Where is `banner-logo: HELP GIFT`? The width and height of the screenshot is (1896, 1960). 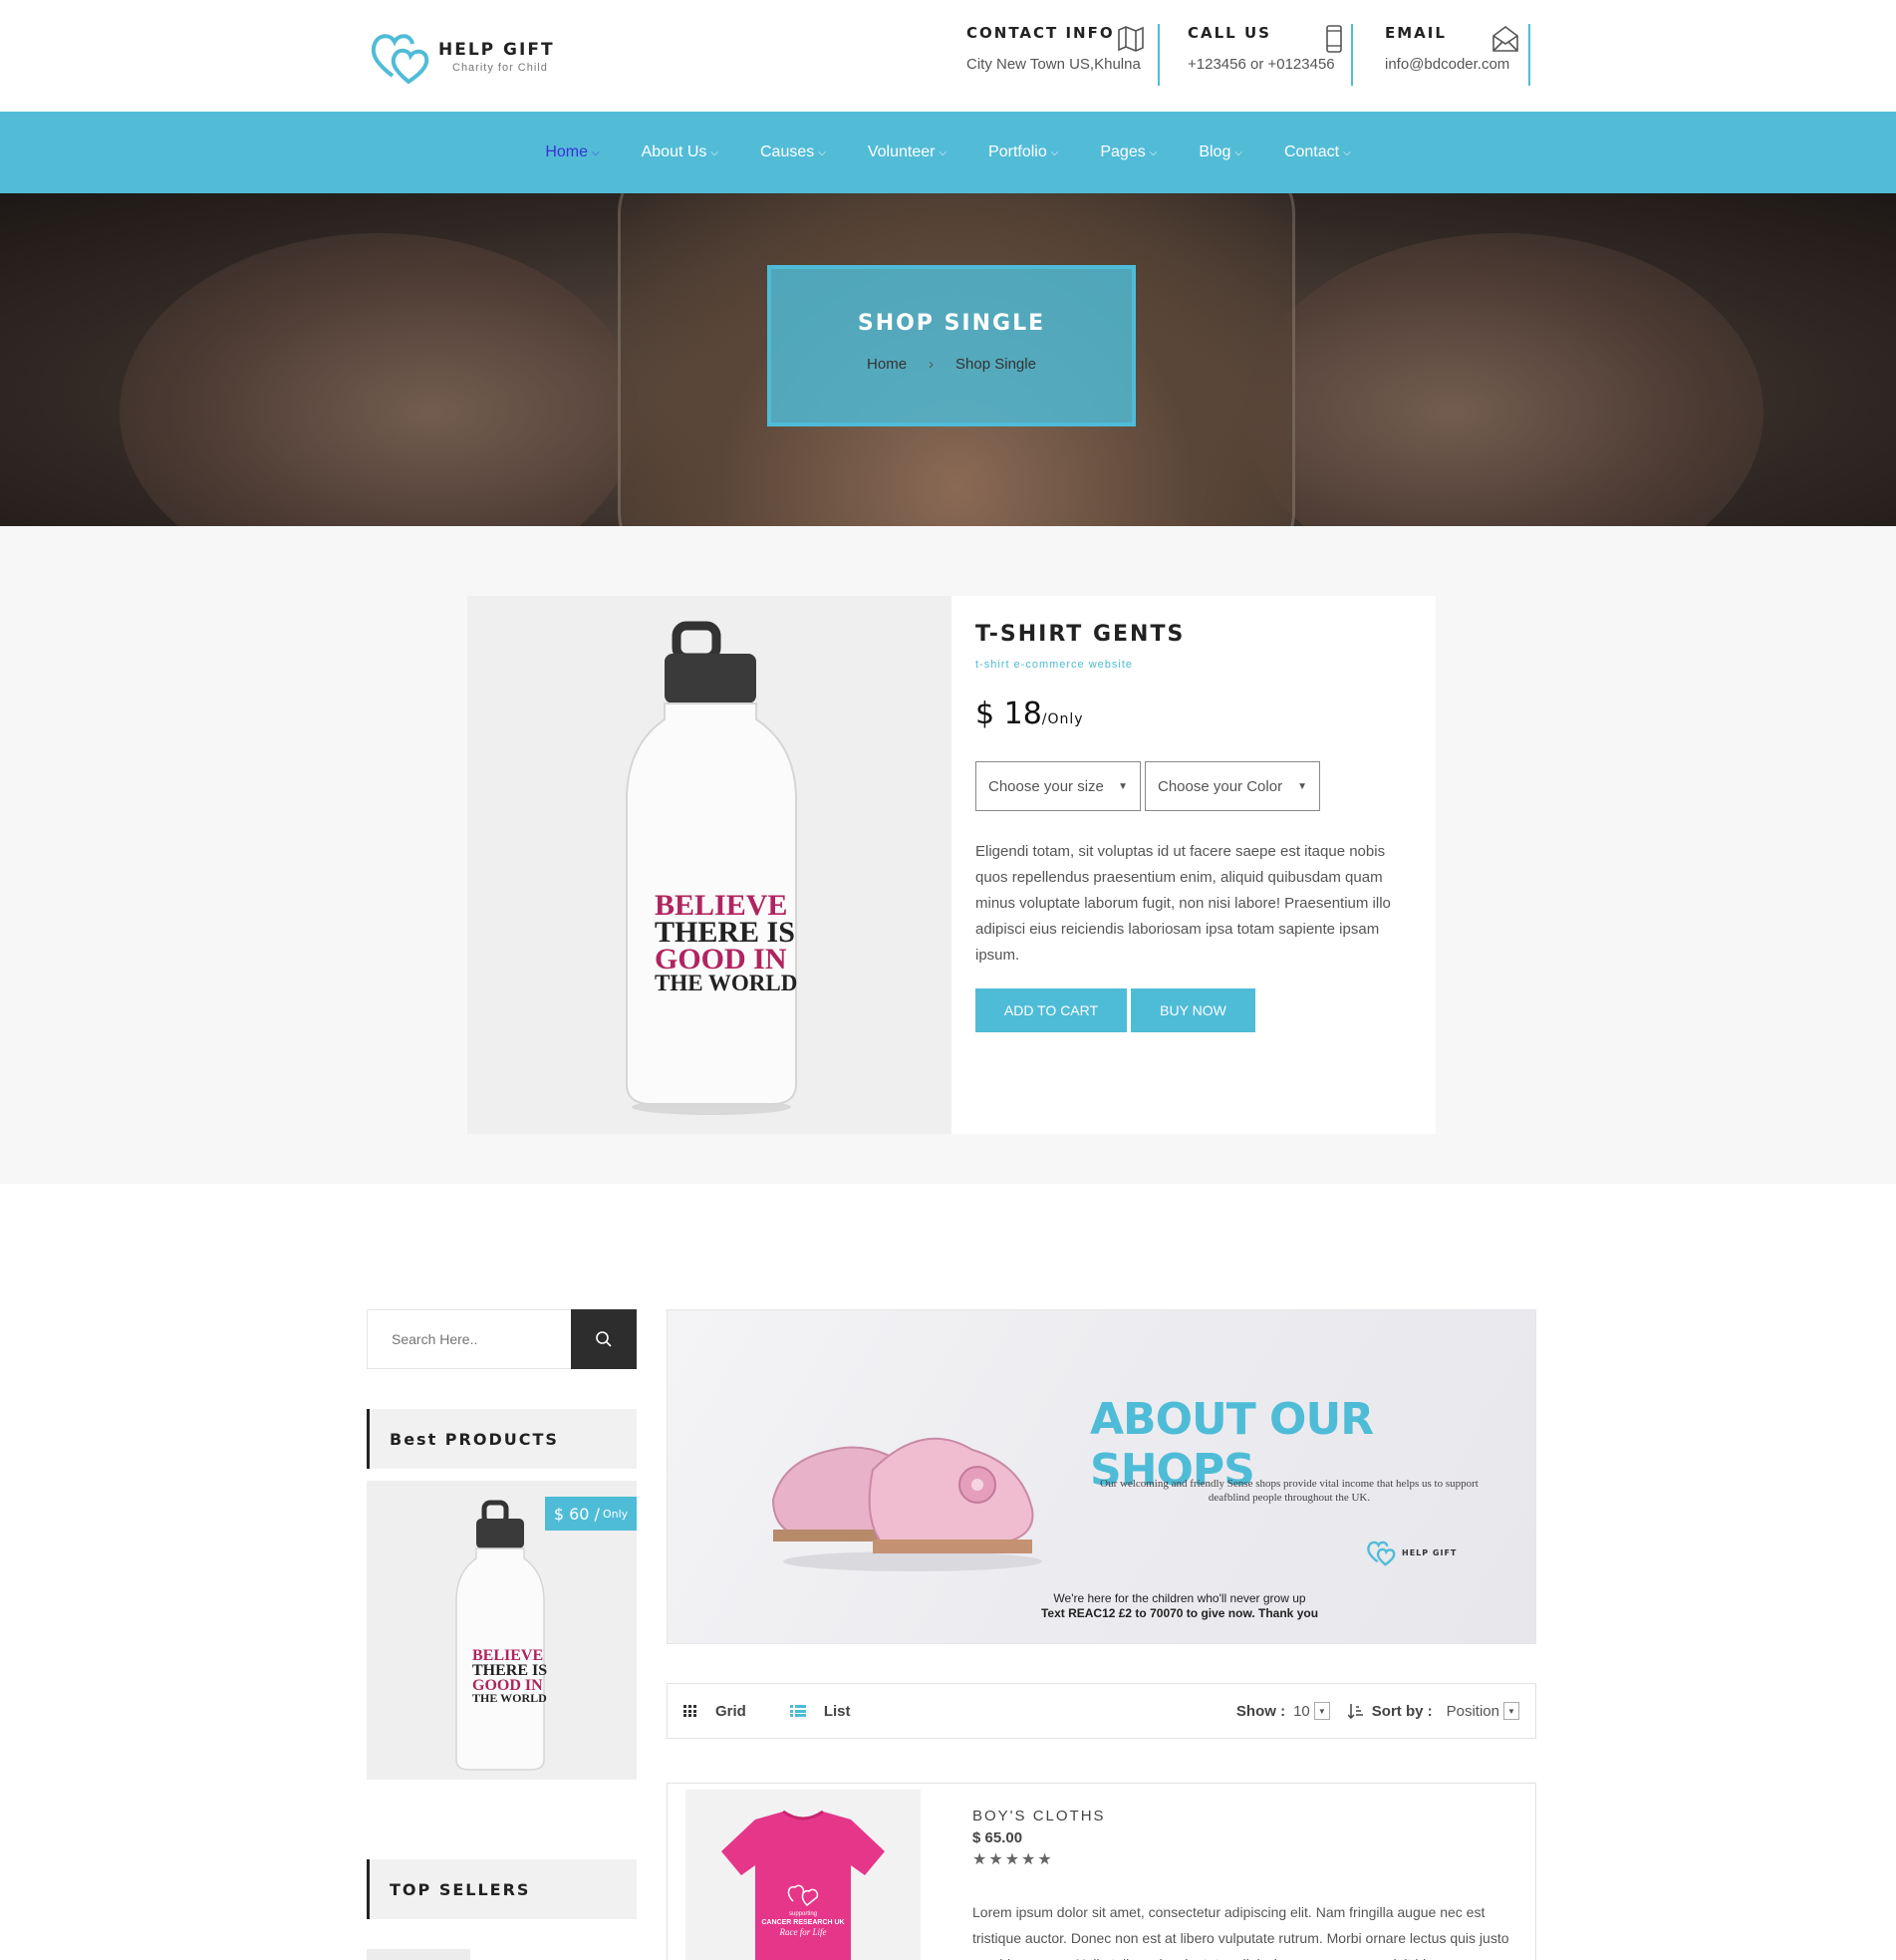 banner-logo: HELP GIFT is located at coordinates (1411, 1552).